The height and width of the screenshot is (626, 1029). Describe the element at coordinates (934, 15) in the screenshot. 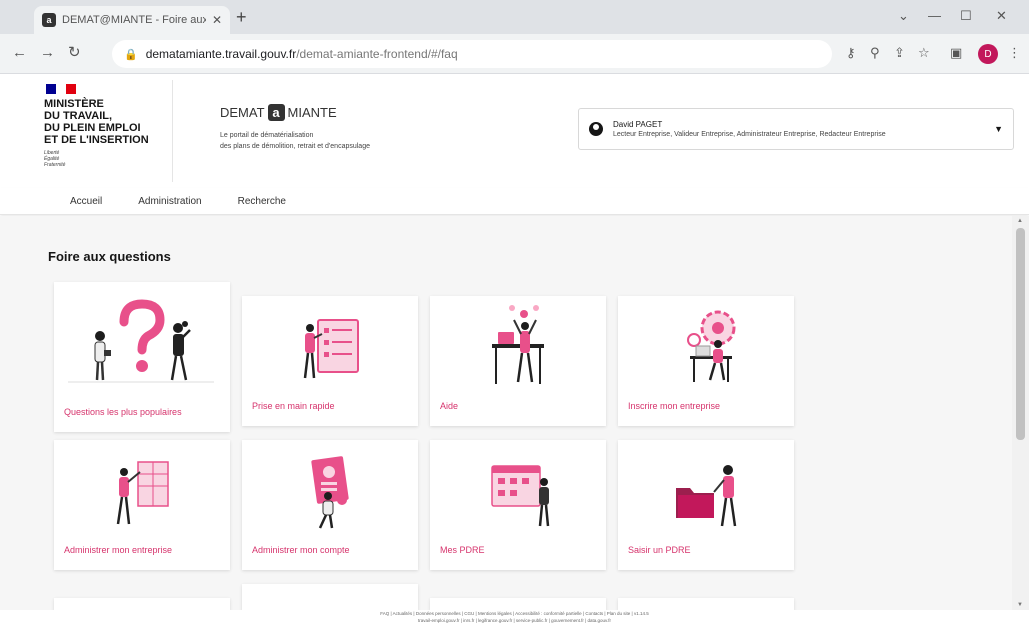

I see `minimize-icon: —` at that location.